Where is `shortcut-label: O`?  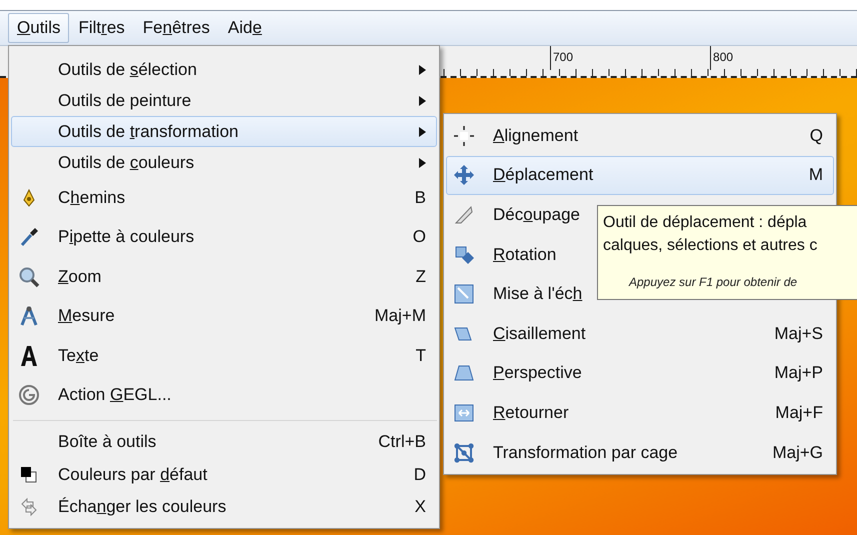 shortcut-label: O is located at coordinates (419, 237).